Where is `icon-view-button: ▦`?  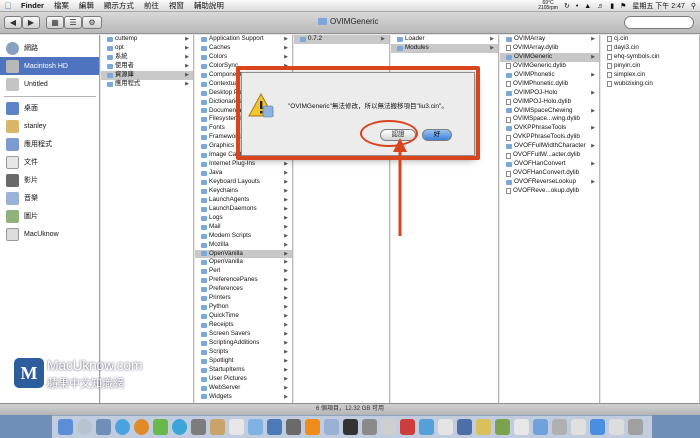 icon-view-button: ▦ is located at coordinates (55, 22).